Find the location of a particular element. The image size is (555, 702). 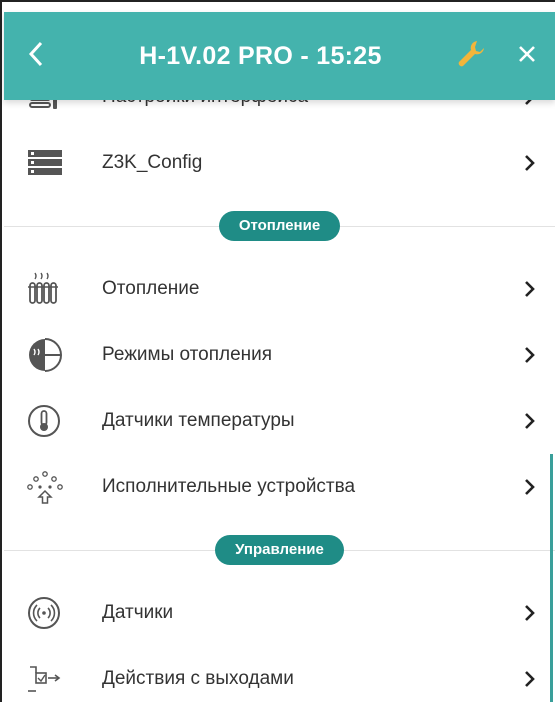

menu-item-heating: Отопление is located at coordinates (279, 289).